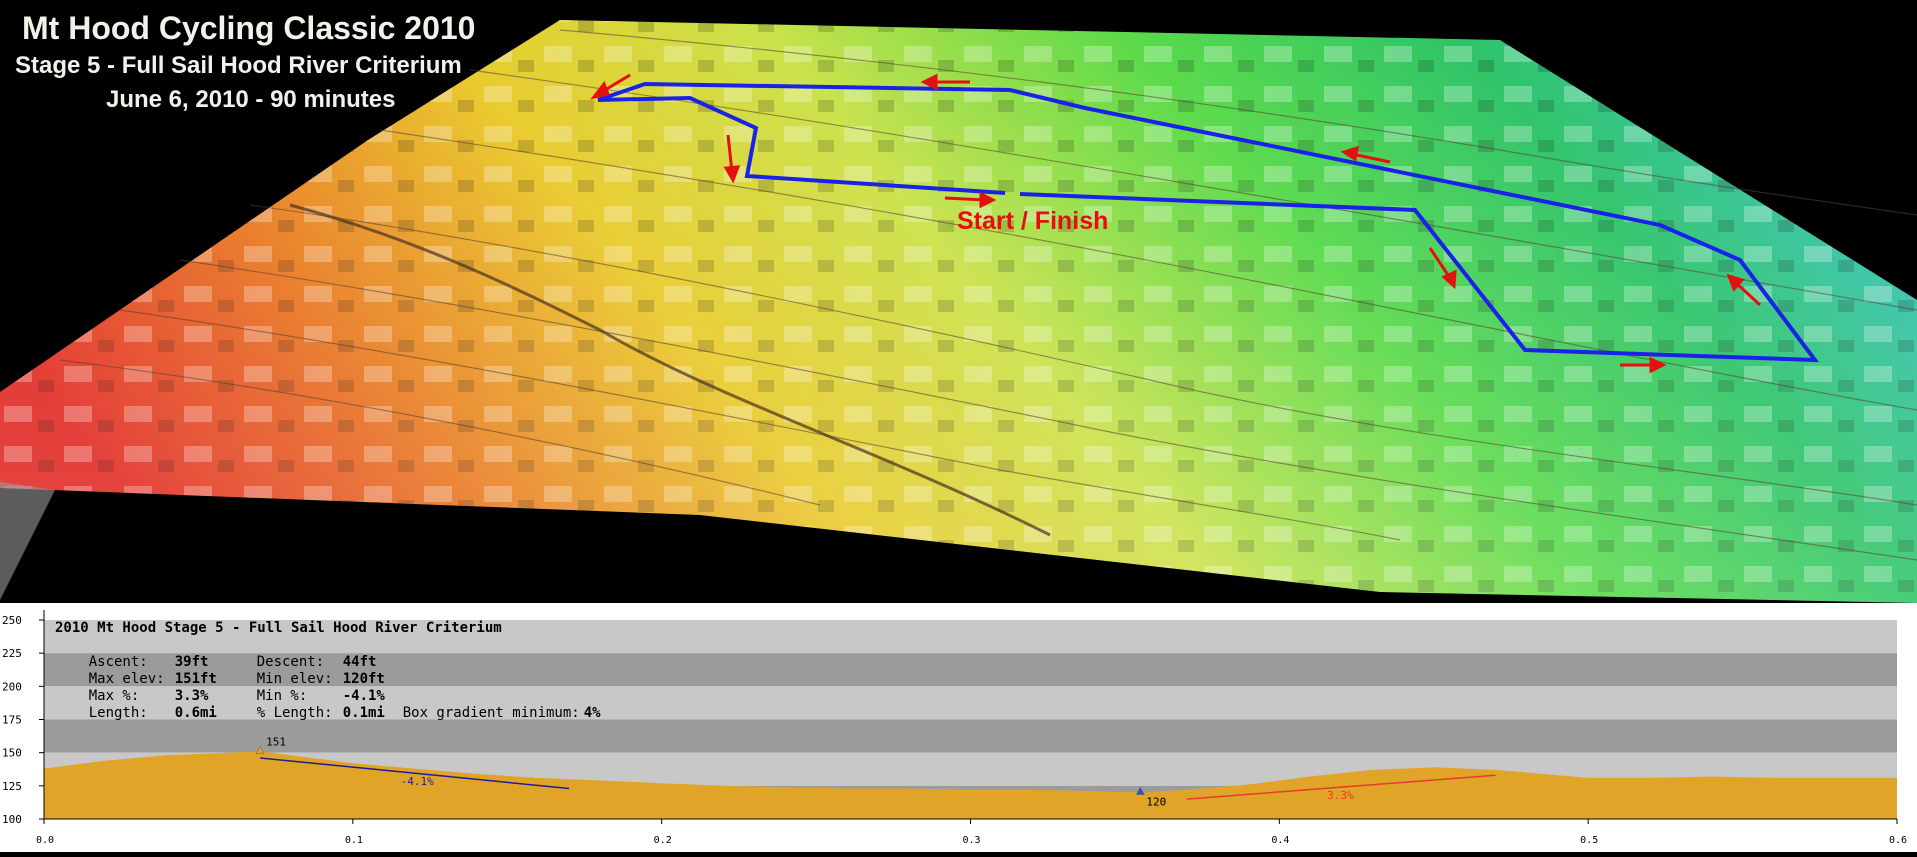 This screenshot has width=1917, height=857. What do you see at coordinates (294, 679) in the screenshot?
I see `min-elev-label: Min elev:` at bounding box center [294, 679].